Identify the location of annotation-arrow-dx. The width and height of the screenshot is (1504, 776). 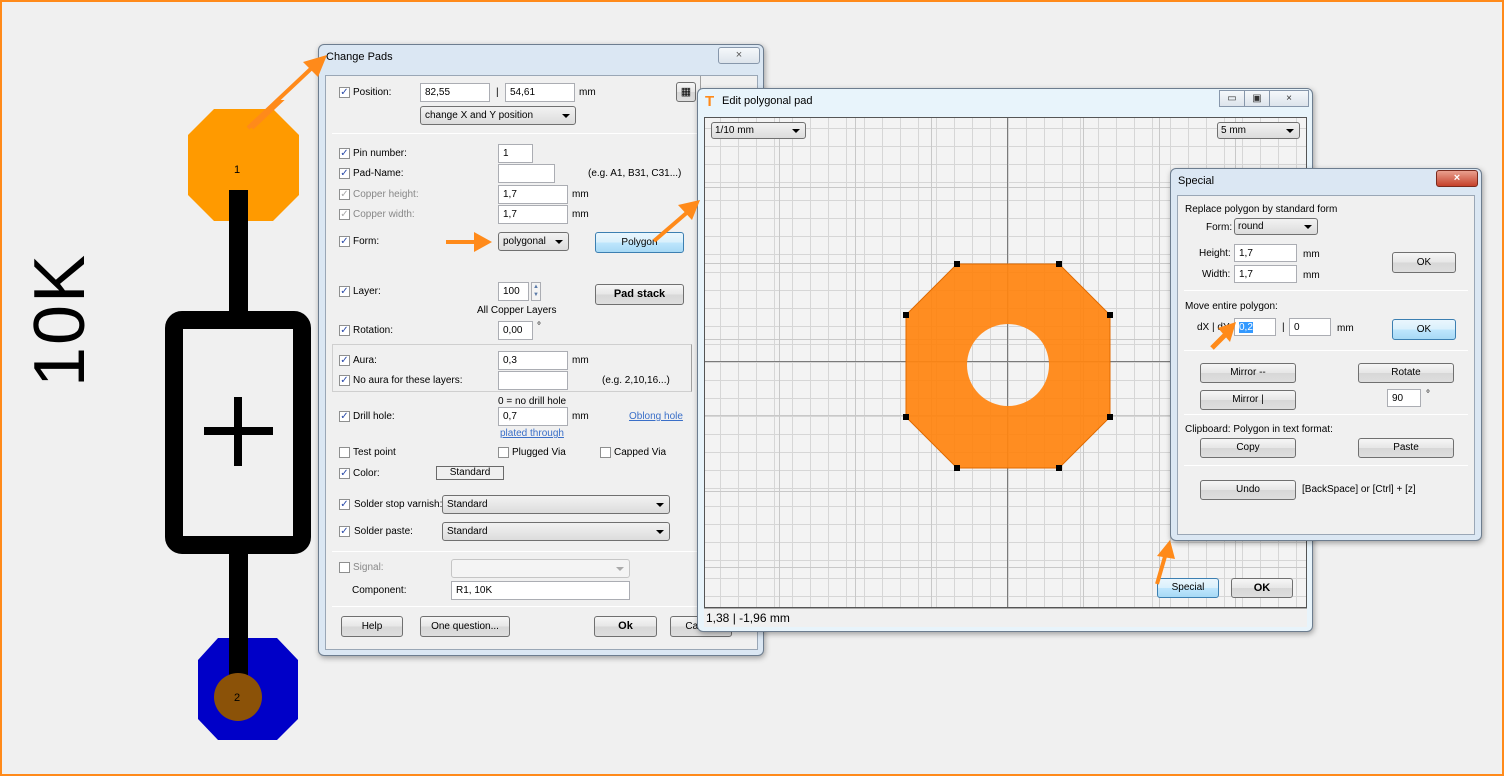
(1223, 336).